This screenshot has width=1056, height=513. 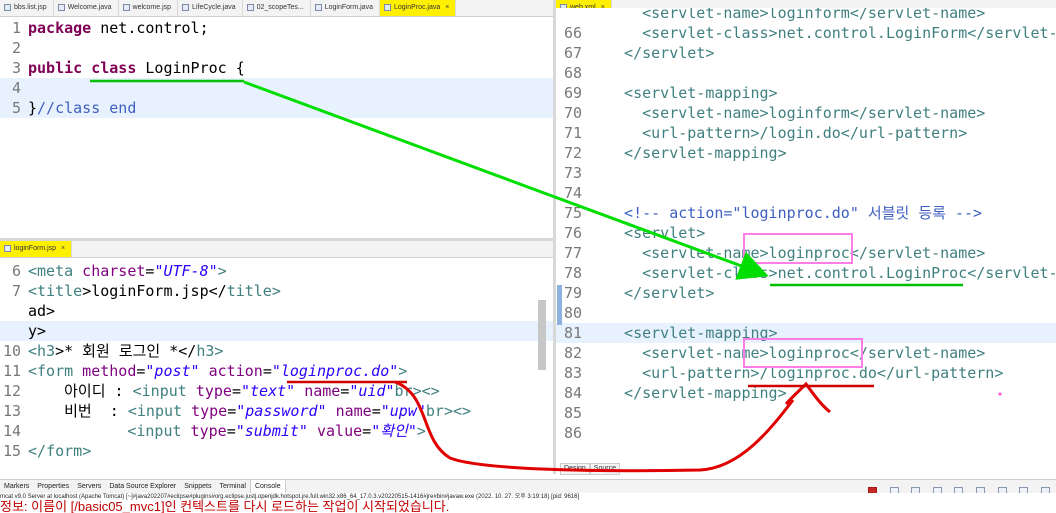 What do you see at coordinates (806, 173) in the screenshot?
I see `code-line: 73` at bounding box center [806, 173].